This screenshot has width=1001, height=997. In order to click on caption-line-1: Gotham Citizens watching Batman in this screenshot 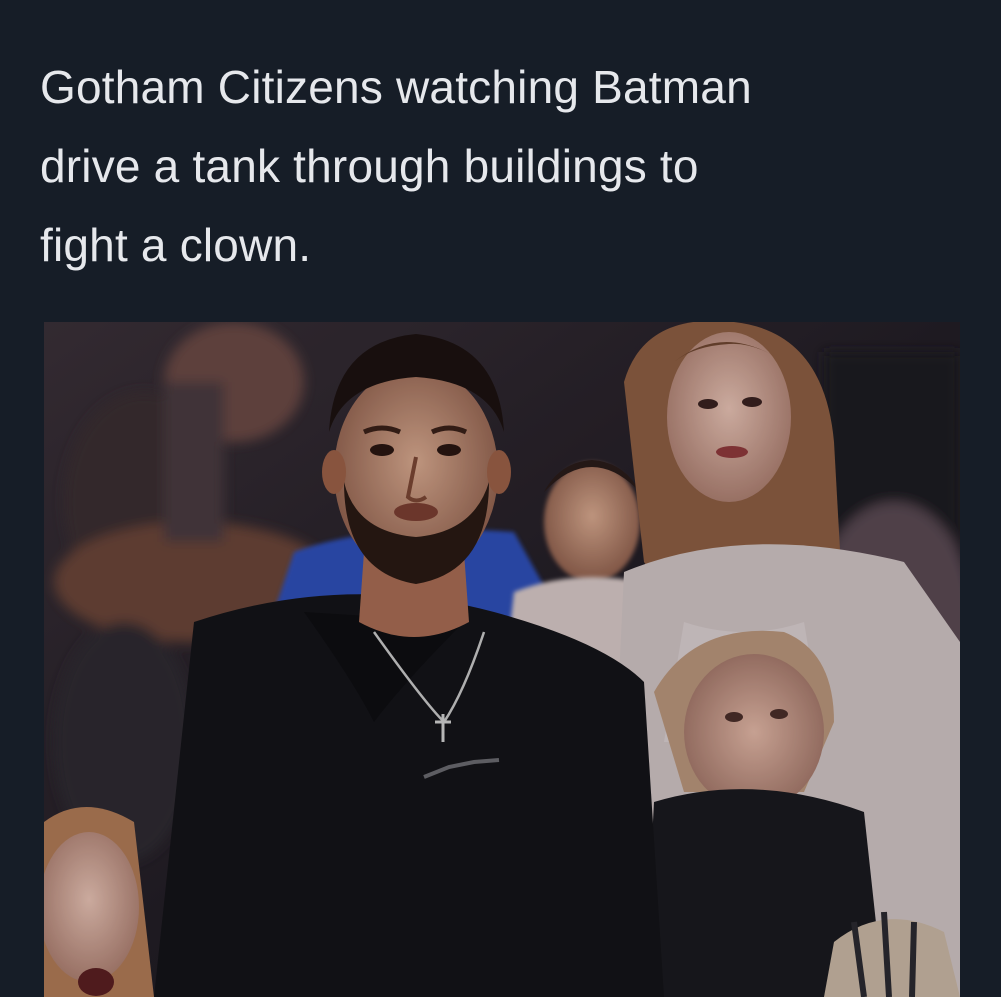, I will do `click(396, 87)`.